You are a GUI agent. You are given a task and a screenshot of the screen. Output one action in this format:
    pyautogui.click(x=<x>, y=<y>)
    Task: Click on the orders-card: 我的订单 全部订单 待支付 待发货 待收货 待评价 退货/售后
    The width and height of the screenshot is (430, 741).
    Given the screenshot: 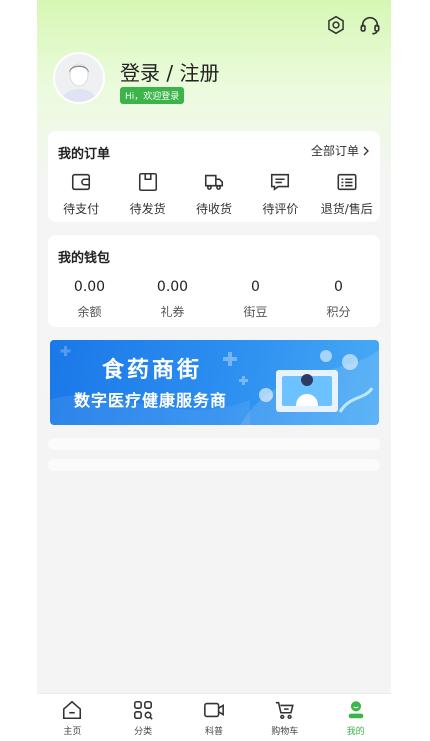 What is the action you would take?
    pyautogui.click(x=214, y=176)
    